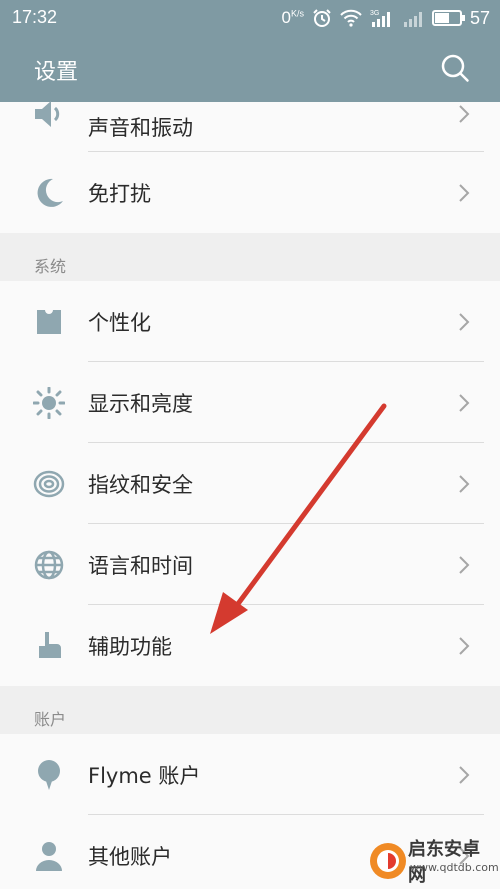 This screenshot has height=889, width=500. Describe the element at coordinates (49, 856) in the screenshot. I see `person-icon` at that location.